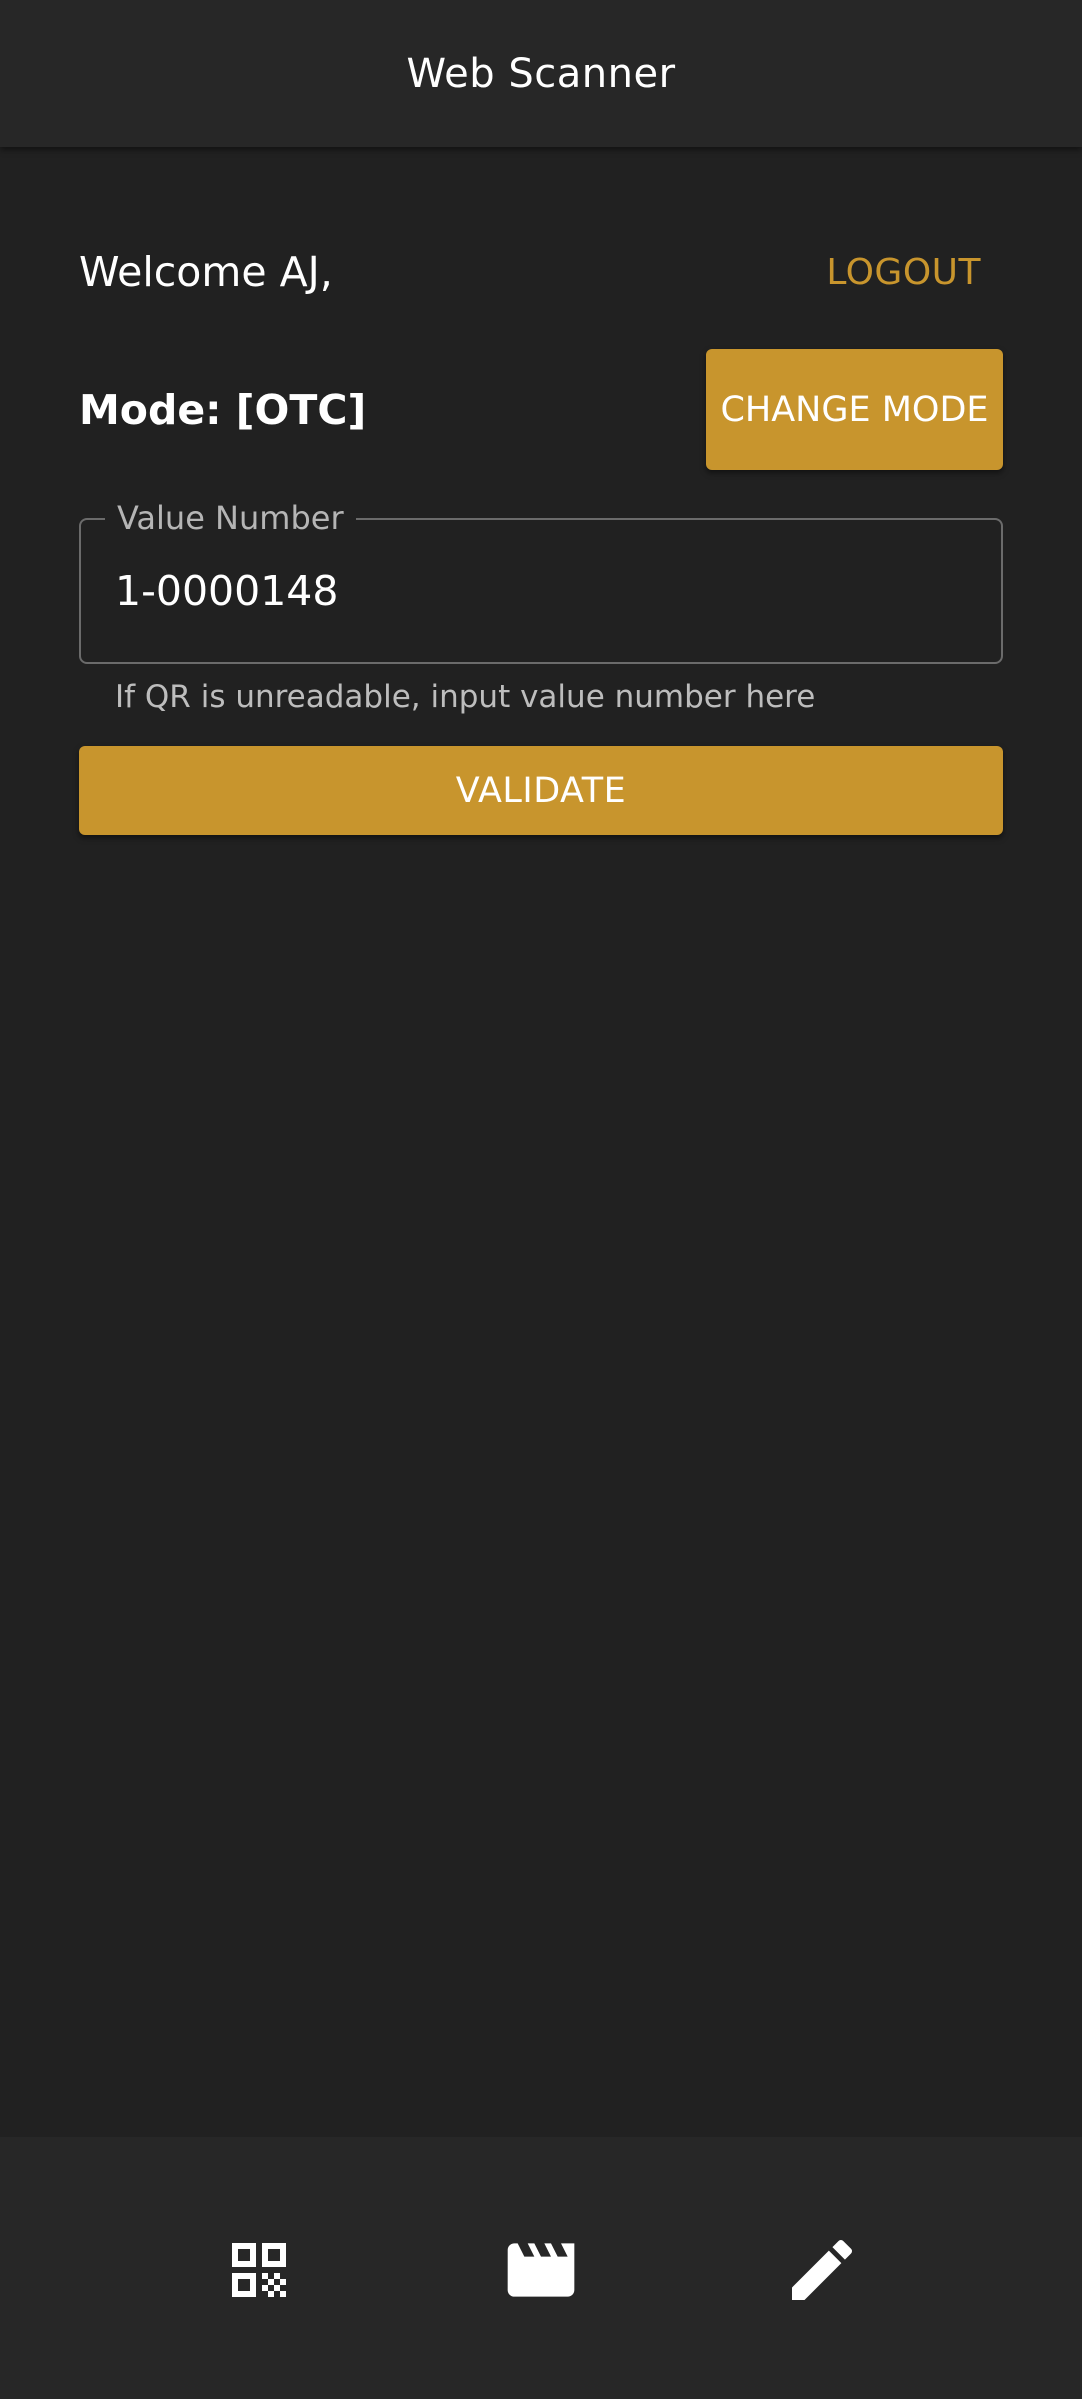  I want to click on app-bar: Web Scanner, so click(541, 73).